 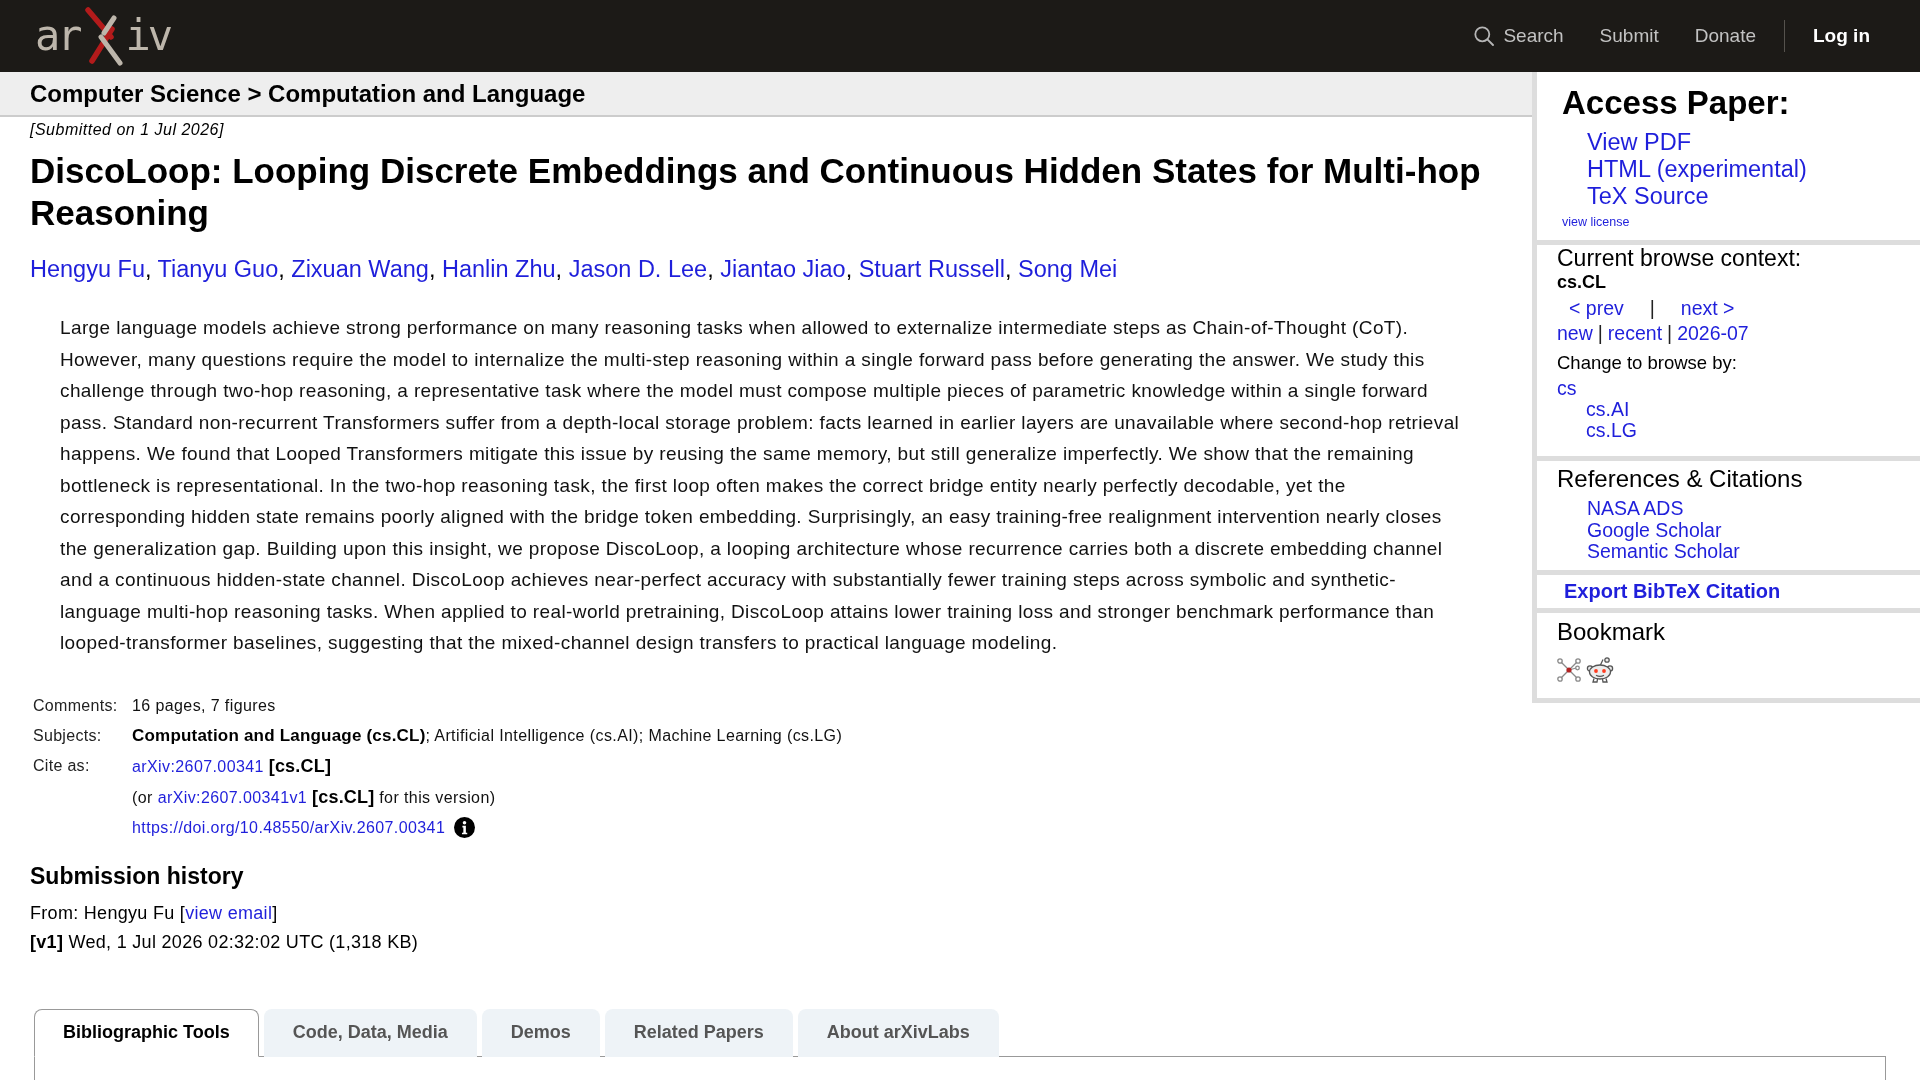 I want to click on full-text-link: View PDF, so click(x=1639, y=142).